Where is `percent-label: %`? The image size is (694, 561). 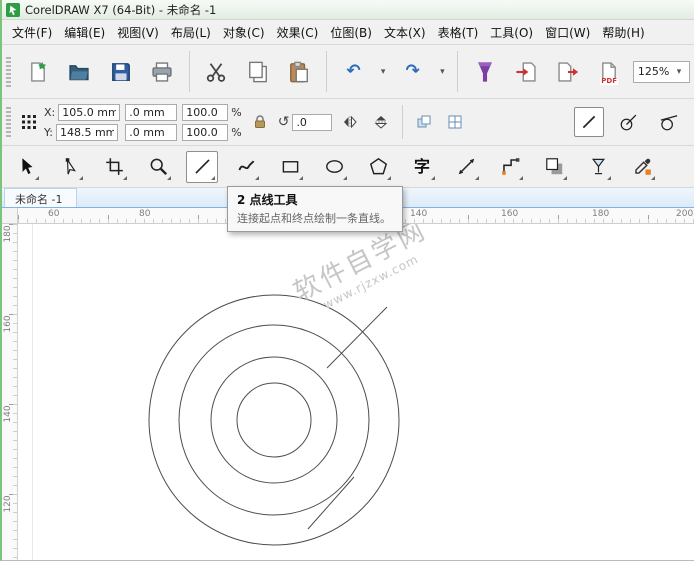 percent-label: % is located at coordinates (236, 132).